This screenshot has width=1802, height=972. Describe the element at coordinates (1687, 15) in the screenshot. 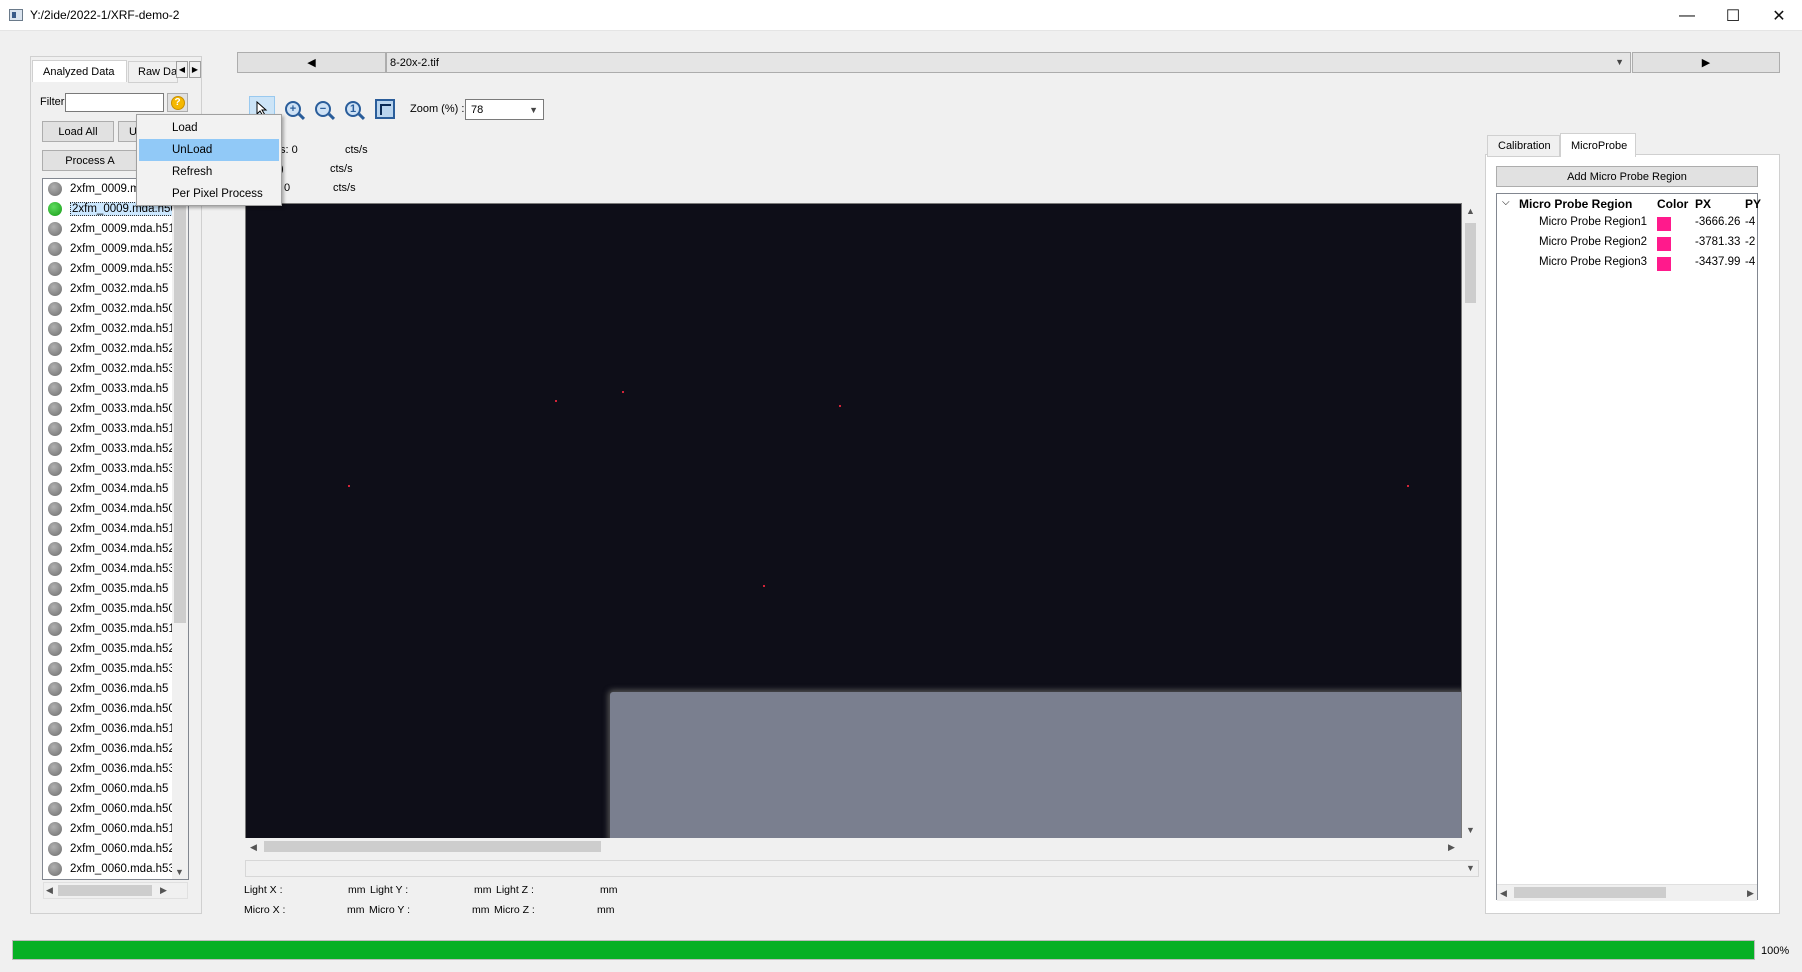

I see `minimize-button: —` at that location.